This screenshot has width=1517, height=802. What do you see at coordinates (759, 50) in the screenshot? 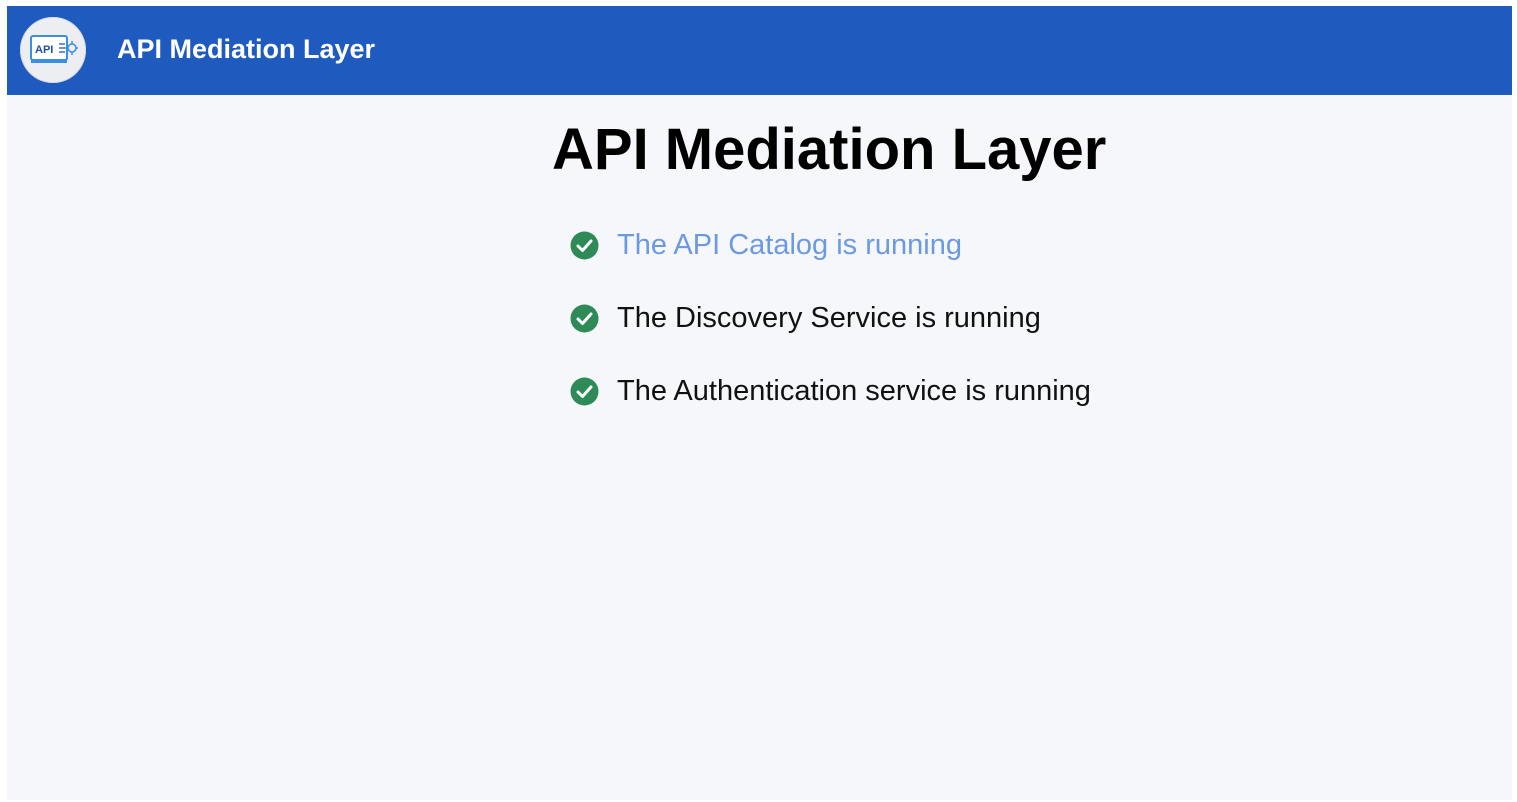
I see `top-header-bar: API API Mediation Layer` at bounding box center [759, 50].